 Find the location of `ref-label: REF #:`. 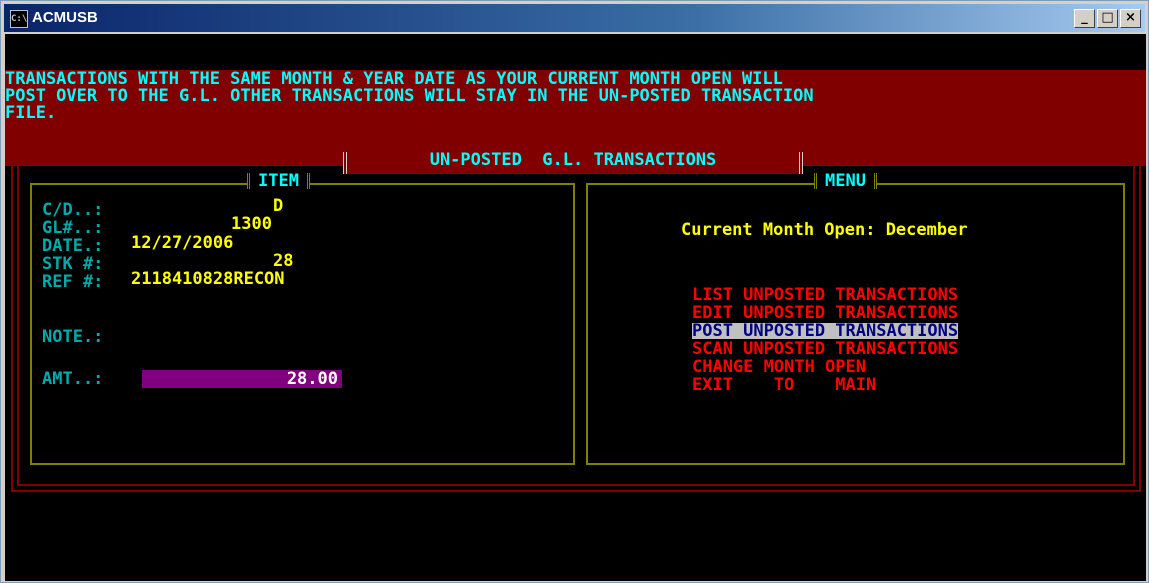

ref-label: REF #: is located at coordinates (73, 282).